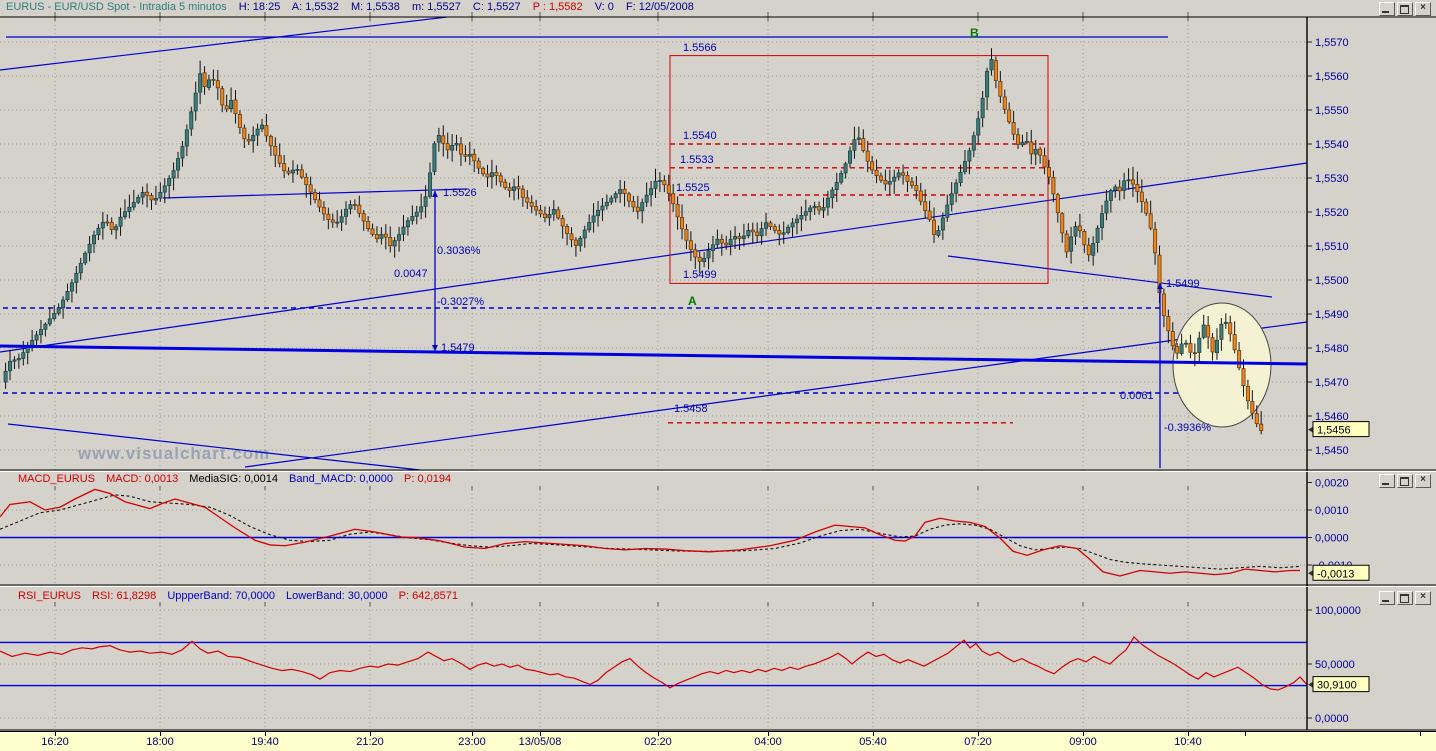  I want to click on macd-window-controls: ×, so click(1405, 481).